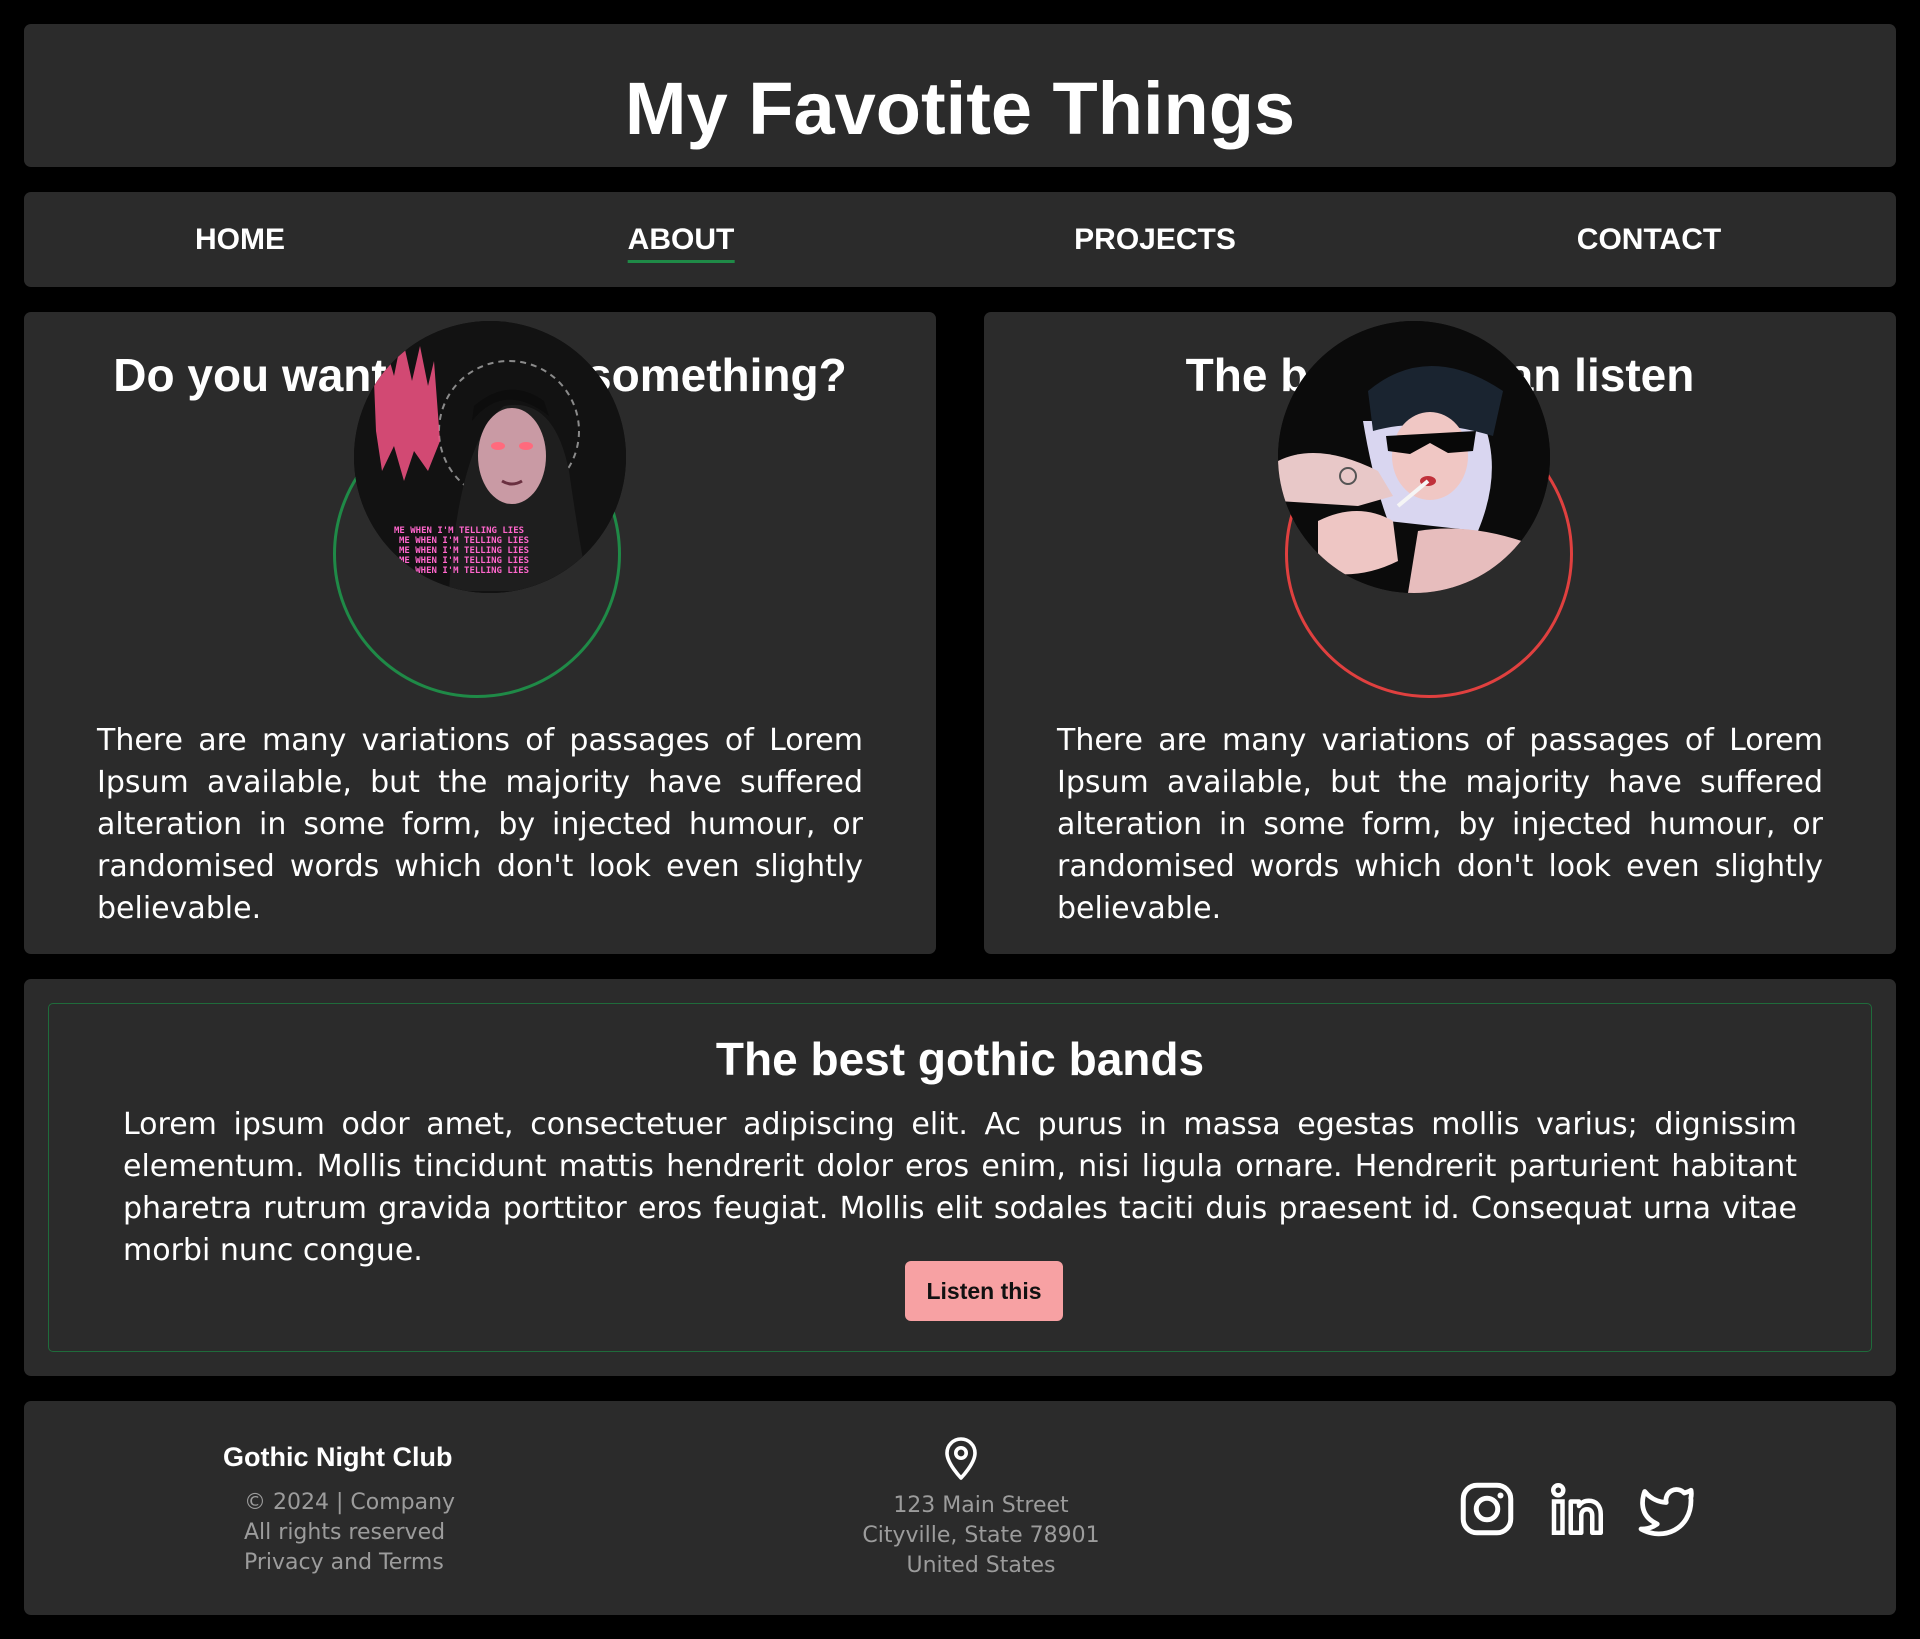 This screenshot has height=1639, width=1920. Describe the element at coordinates (345, 1532) in the screenshot. I see `footer-rights: All rights reserved` at that location.